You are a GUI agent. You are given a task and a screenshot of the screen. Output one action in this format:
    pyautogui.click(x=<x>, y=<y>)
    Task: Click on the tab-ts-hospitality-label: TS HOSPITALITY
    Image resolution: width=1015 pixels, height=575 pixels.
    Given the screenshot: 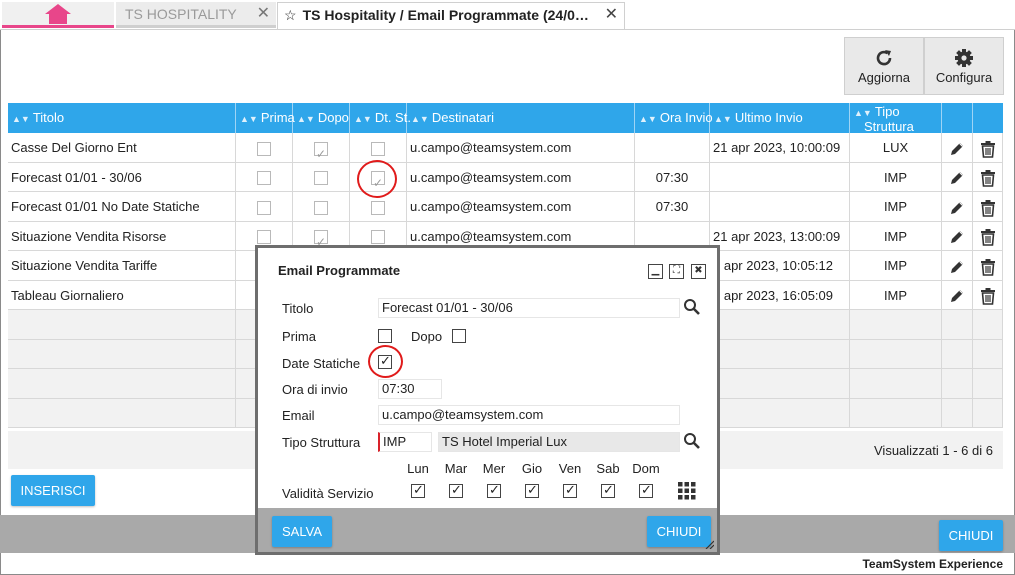 What is the action you would take?
    pyautogui.click(x=181, y=14)
    